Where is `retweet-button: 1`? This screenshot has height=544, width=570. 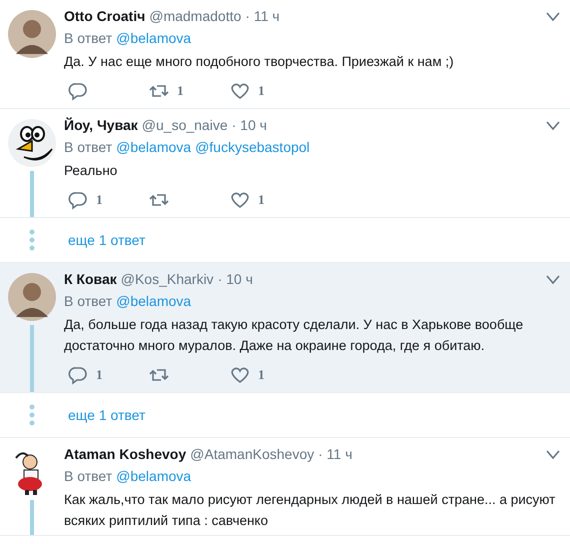 retweet-button: 1 is located at coordinates (185, 91).